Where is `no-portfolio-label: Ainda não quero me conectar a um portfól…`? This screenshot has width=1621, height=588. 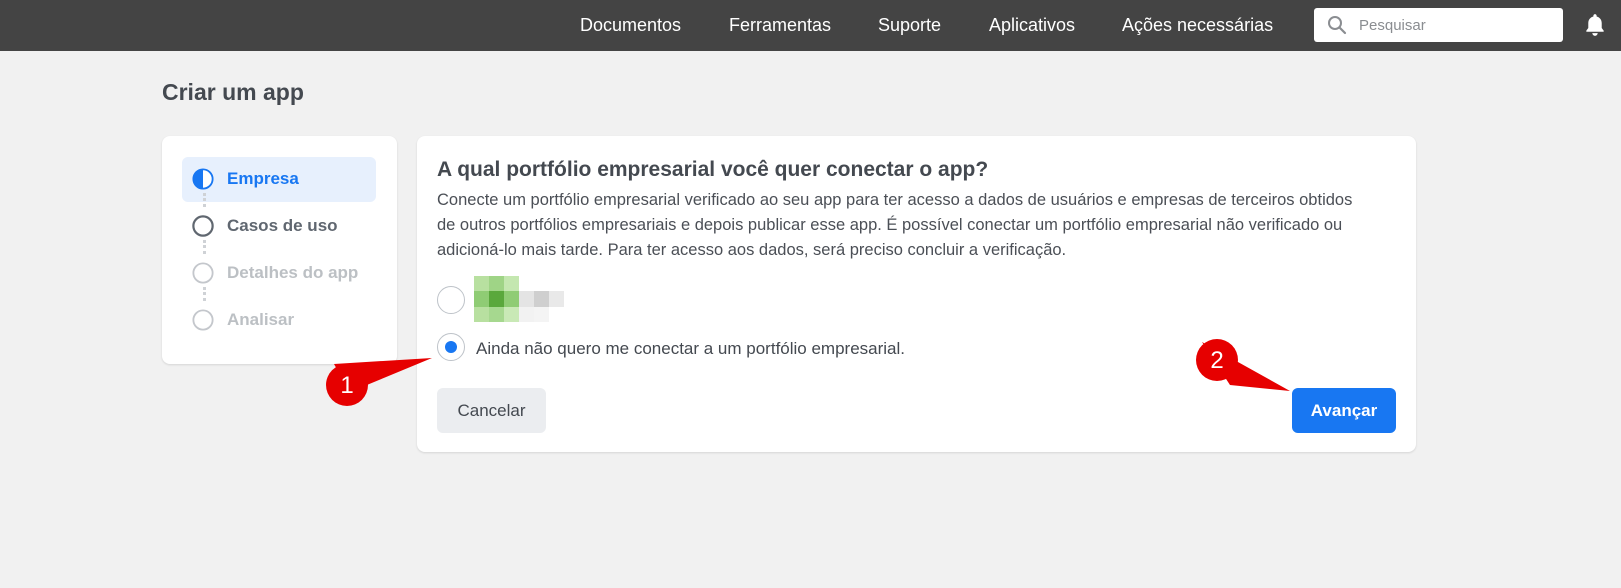
no-portfolio-label: Ainda não quero me conectar a um portfól… is located at coordinates (690, 349).